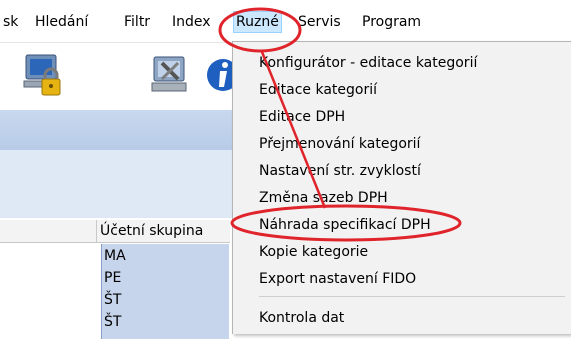 This screenshot has width=571, height=339. I want to click on menu-item-servis: Servis, so click(319, 22).